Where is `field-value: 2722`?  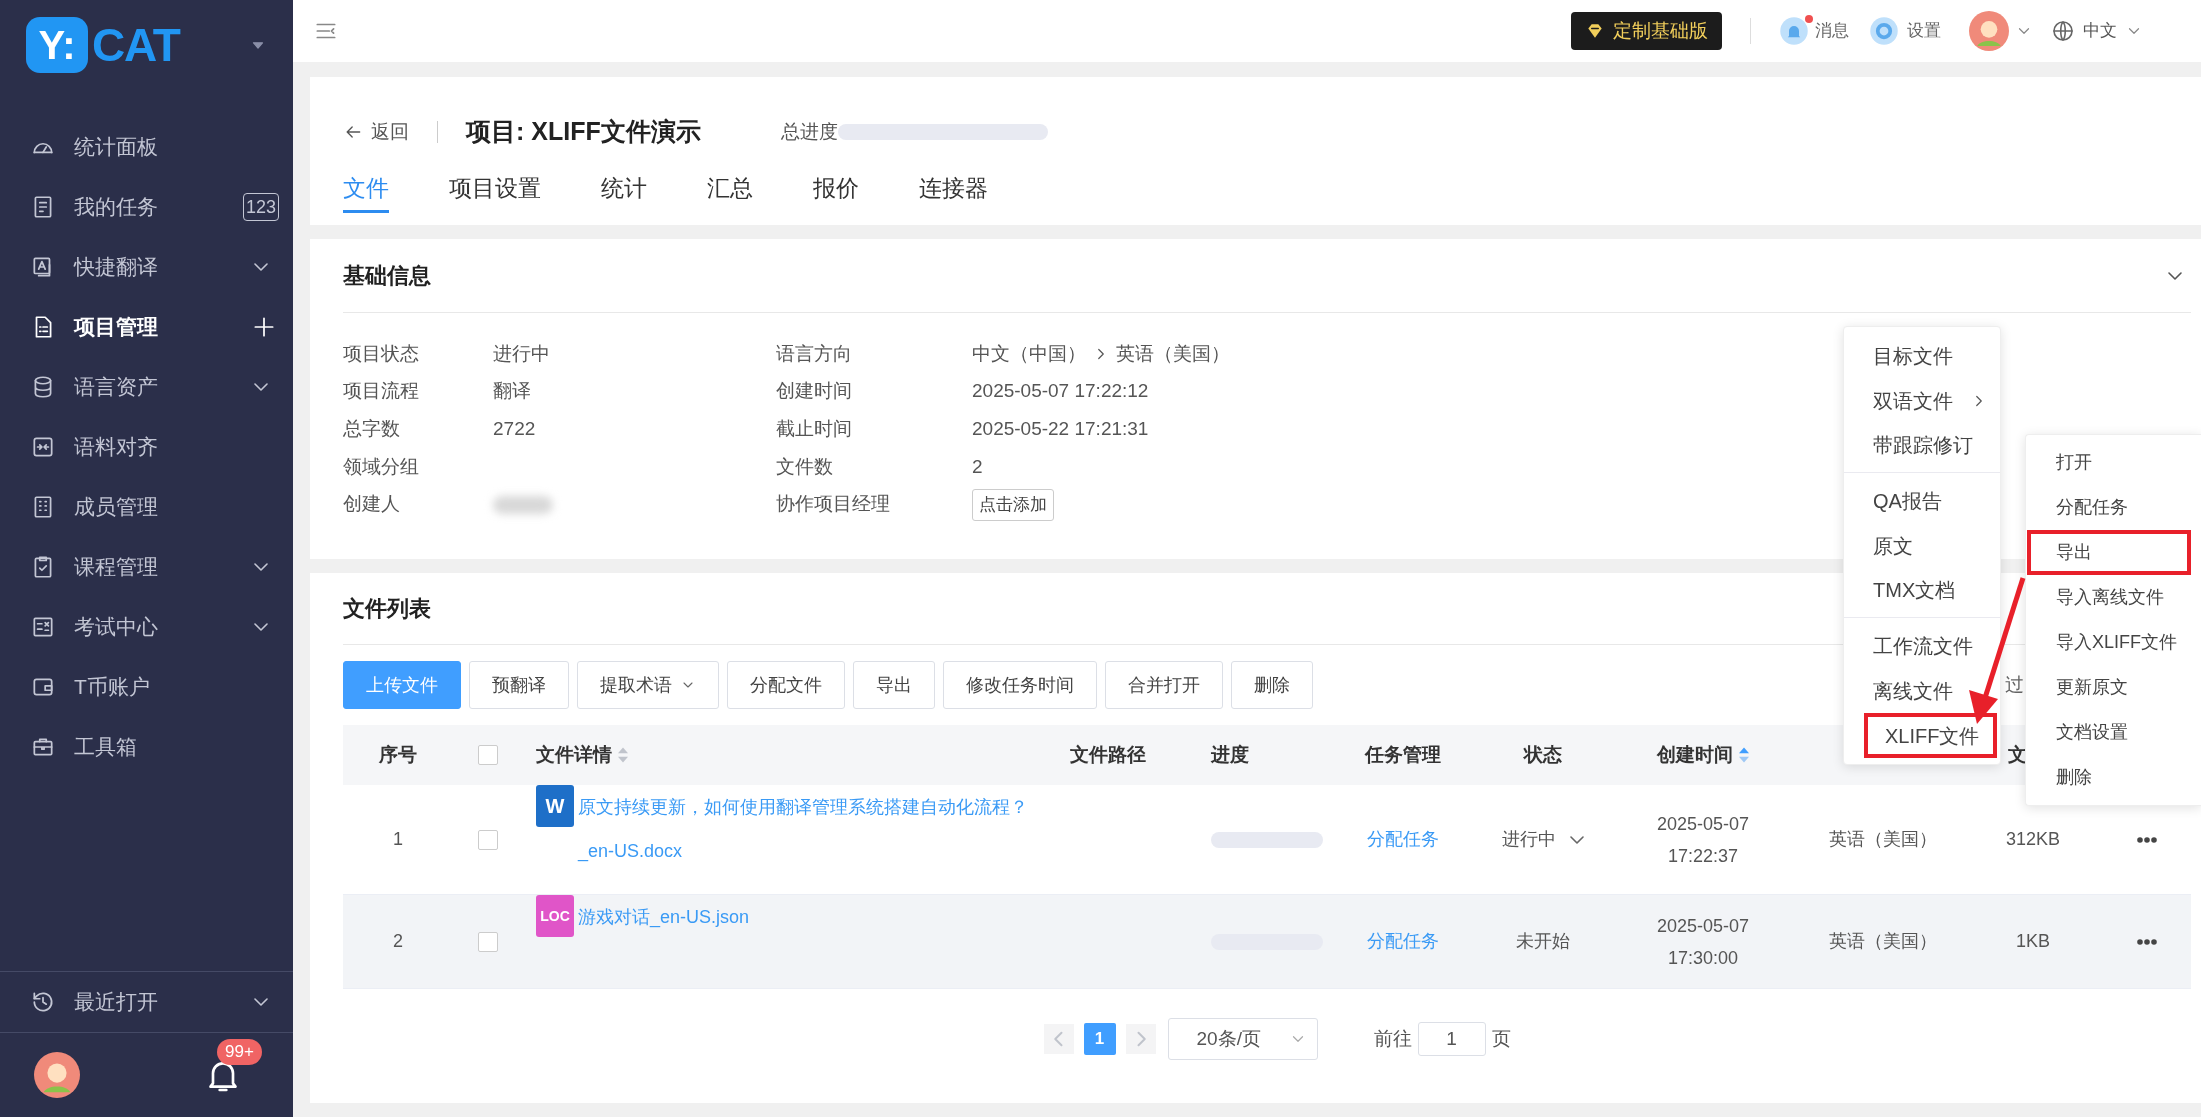 field-value: 2722 is located at coordinates (514, 428).